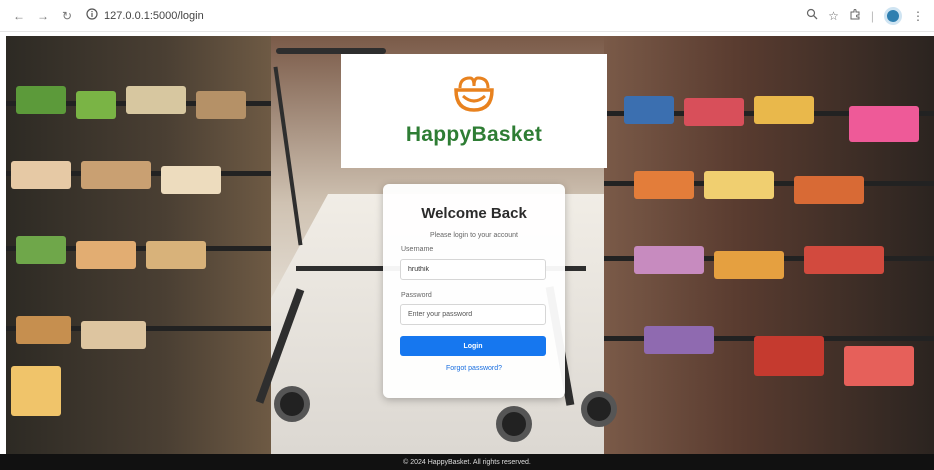  Describe the element at coordinates (893, 15) in the screenshot. I see `profile-avatar` at that location.